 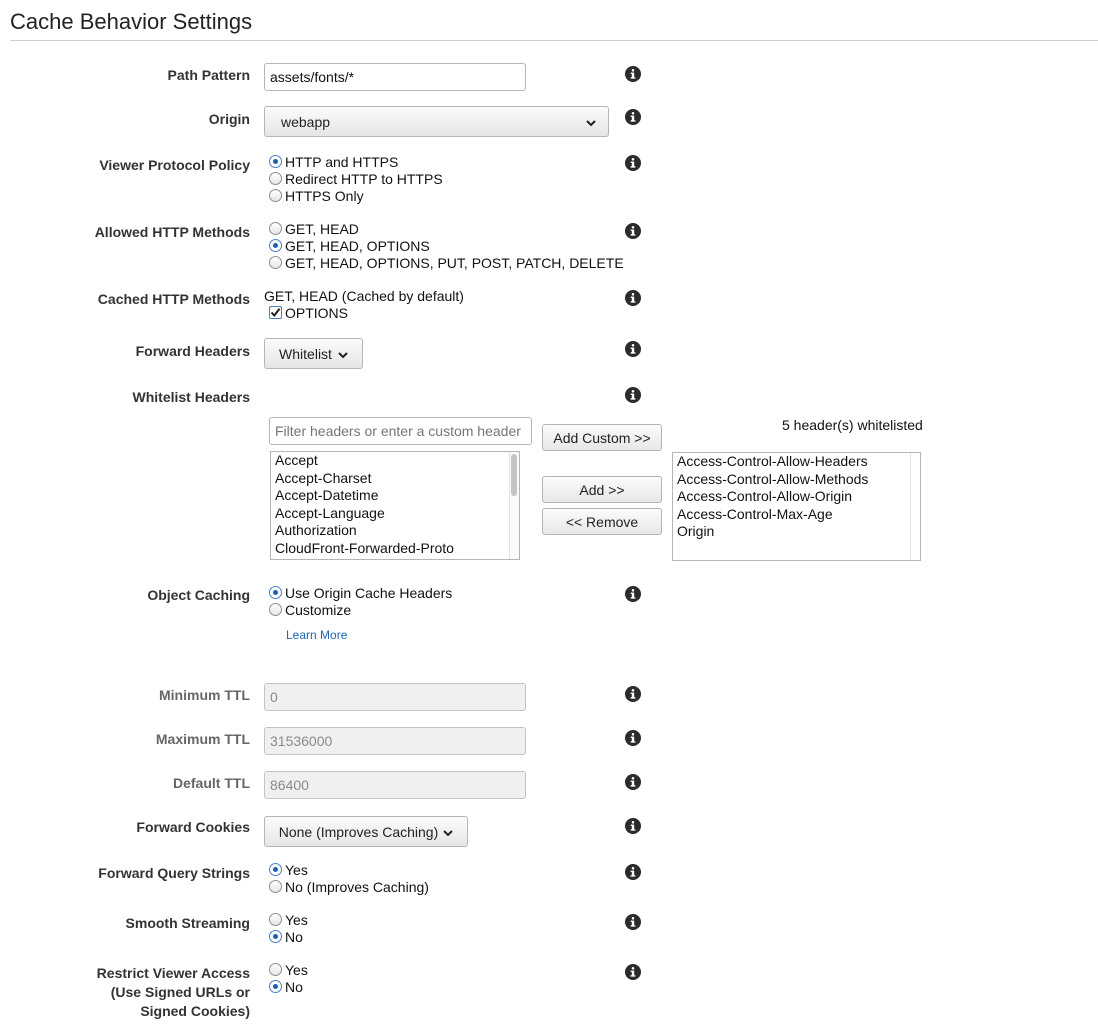 I want to click on forward-query-strings-group: Yes No (Improves Caching), so click(x=349, y=878).